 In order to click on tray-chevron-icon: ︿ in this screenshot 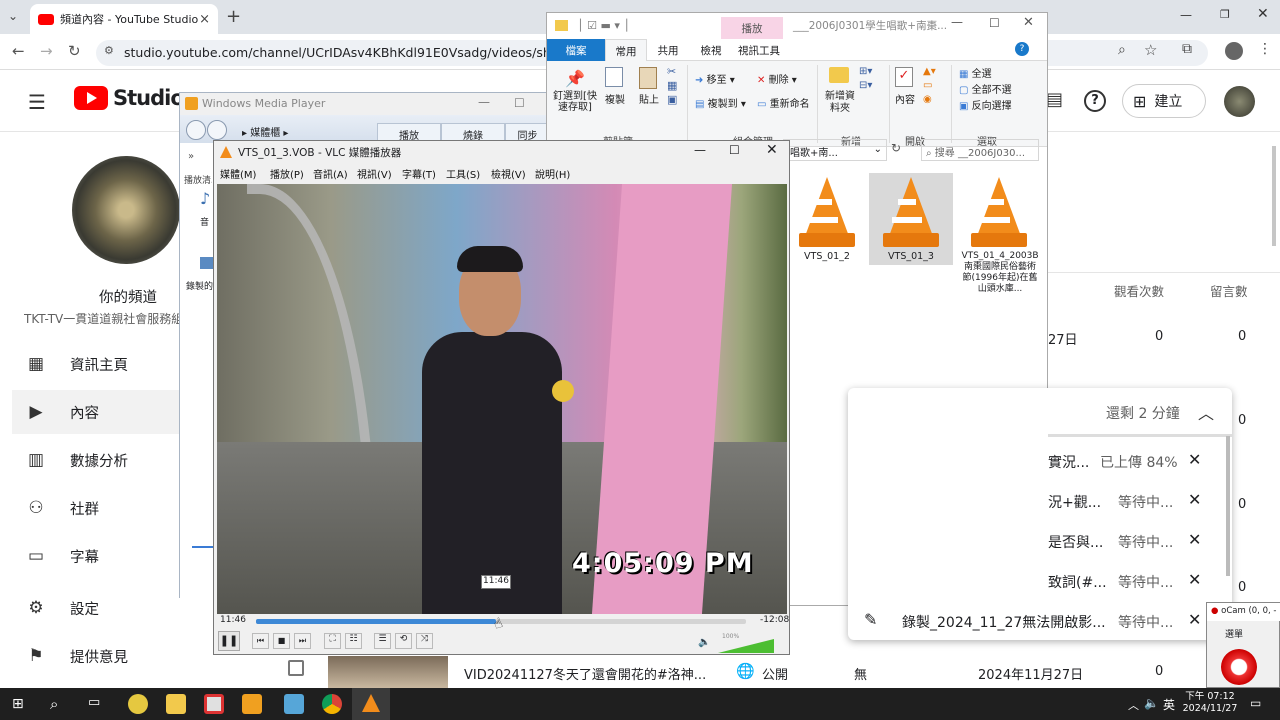, I will do `click(1133, 705)`.